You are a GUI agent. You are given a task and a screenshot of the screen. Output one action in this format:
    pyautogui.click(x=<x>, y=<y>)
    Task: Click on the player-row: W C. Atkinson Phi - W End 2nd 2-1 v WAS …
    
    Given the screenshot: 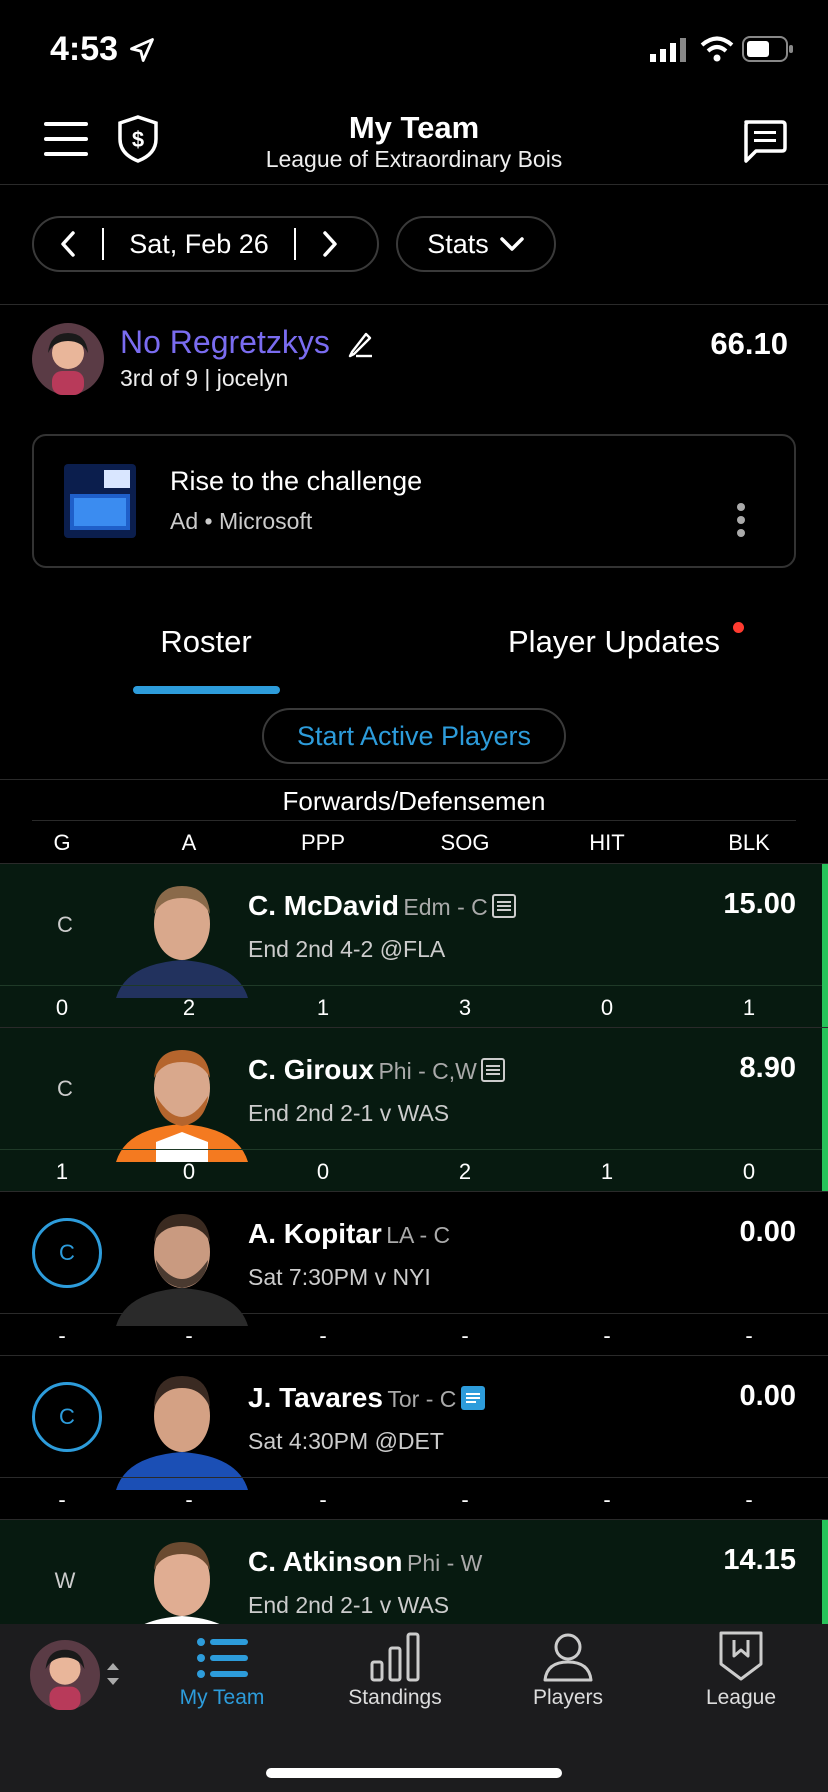 What is the action you would take?
    pyautogui.click(x=414, y=1572)
    